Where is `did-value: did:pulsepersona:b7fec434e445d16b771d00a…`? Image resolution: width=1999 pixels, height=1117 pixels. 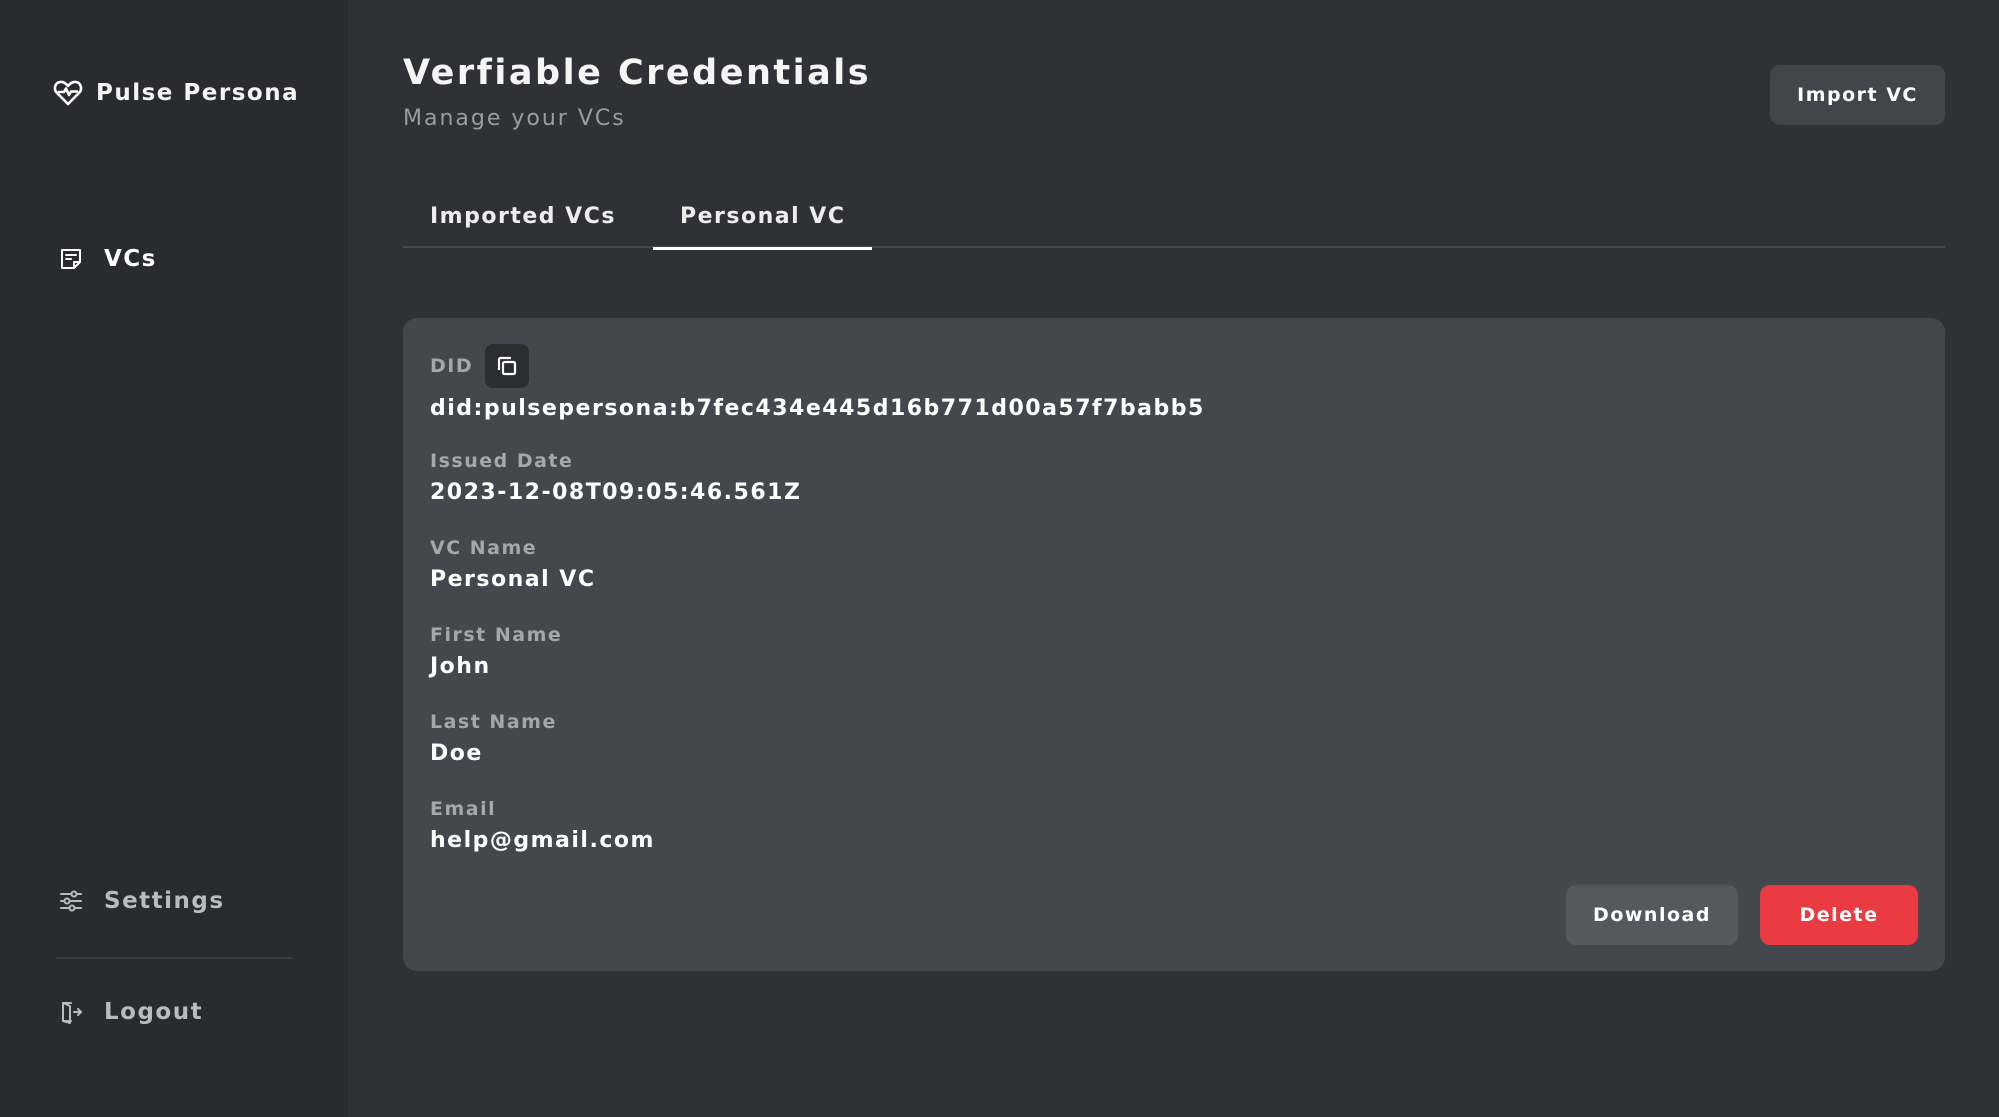
did-value: did:pulsepersona:b7fec434e445d16b771d00a… is located at coordinates (817, 408).